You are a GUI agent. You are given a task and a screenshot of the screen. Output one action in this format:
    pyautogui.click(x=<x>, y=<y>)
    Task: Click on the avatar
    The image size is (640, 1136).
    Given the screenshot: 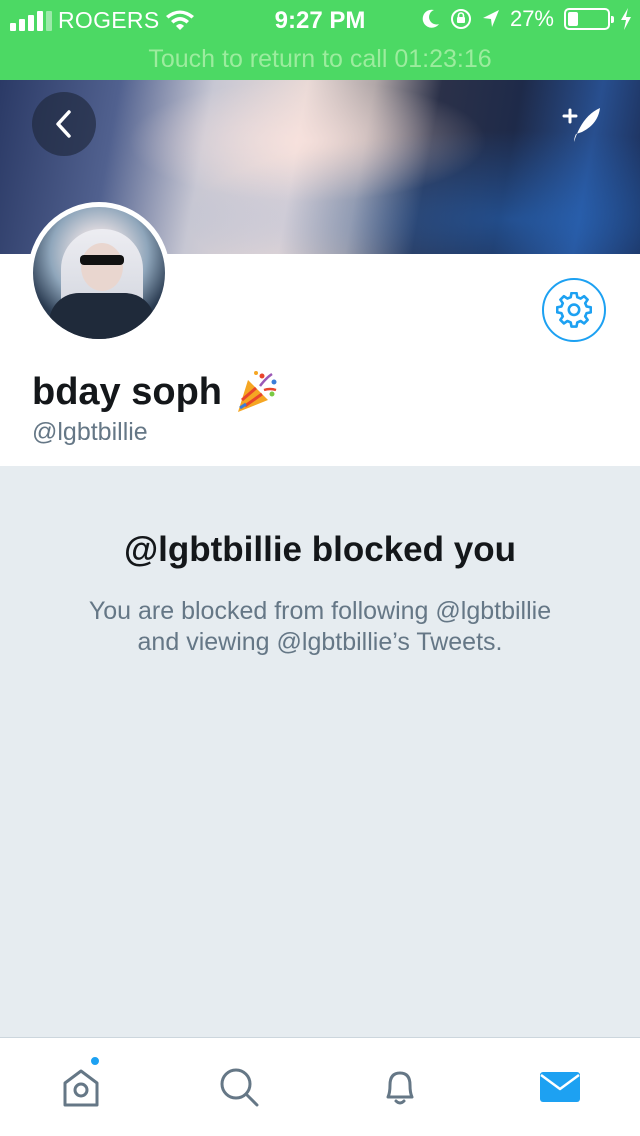 What is the action you would take?
    pyautogui.click(x=99, y=273)
    